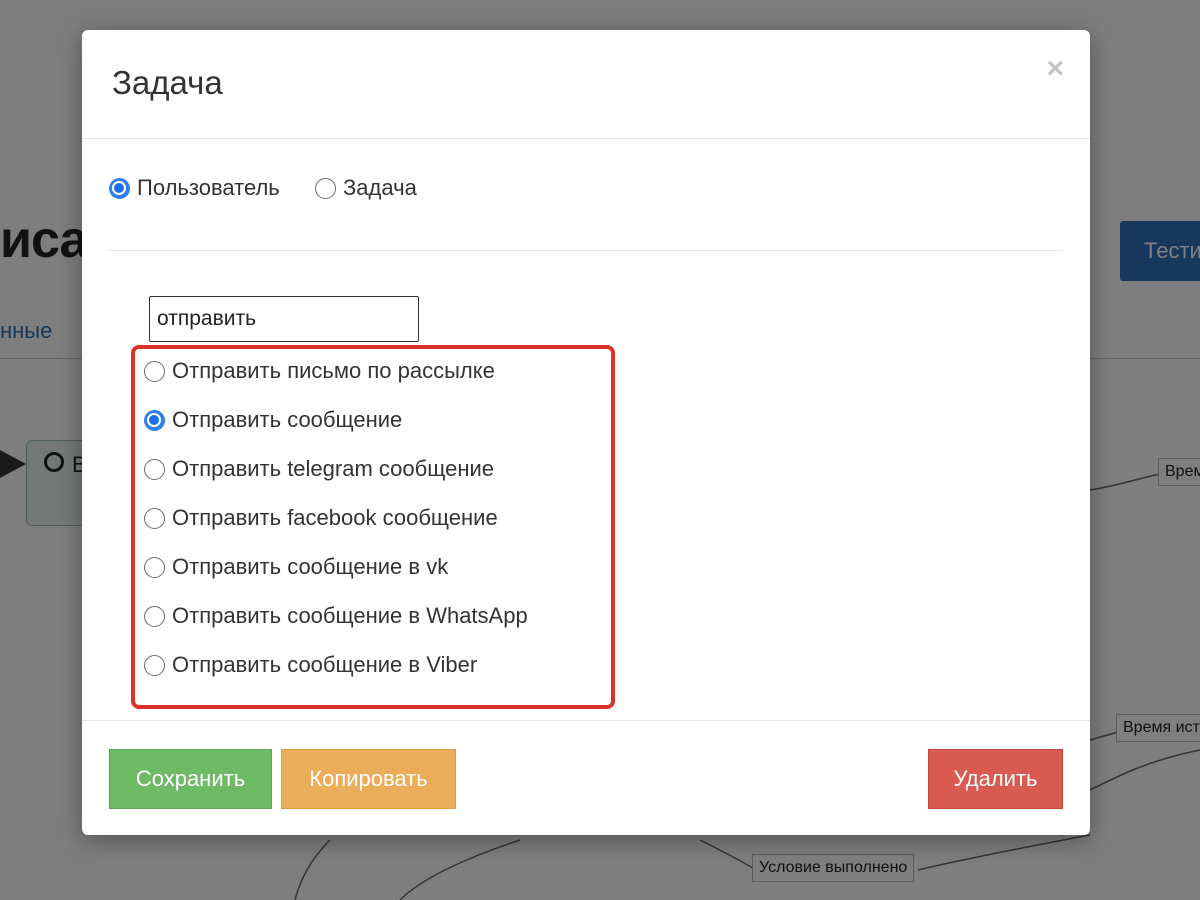  Describe the element at coordinates (1055, 69) in the screenshot. I see `close-icon: ×` at that location.